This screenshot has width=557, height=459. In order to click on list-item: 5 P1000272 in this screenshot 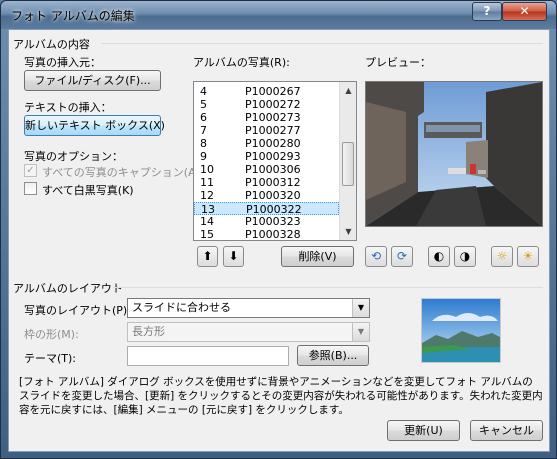, I will do `click(266, 104)`.